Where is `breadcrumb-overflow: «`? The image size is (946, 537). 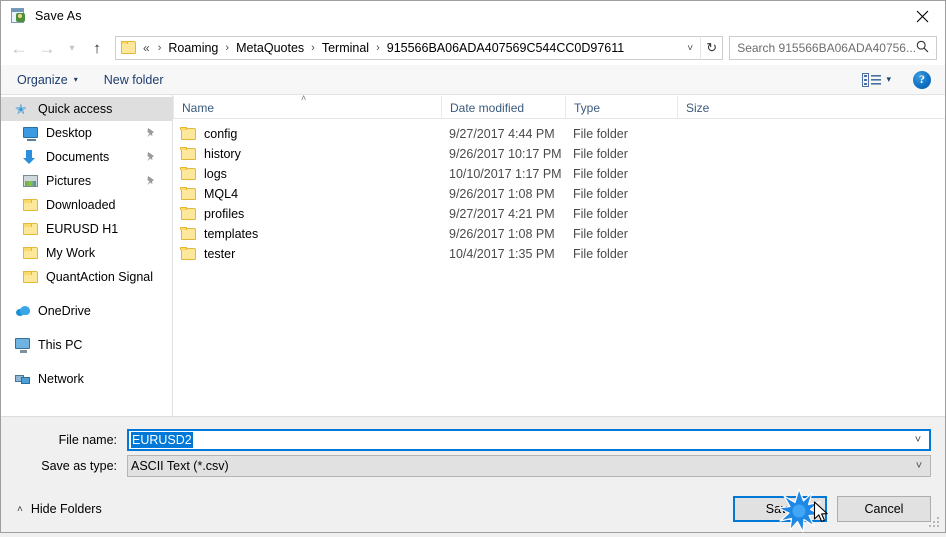 breadcrumb-overflow: « is located at coordinates (147, 48).